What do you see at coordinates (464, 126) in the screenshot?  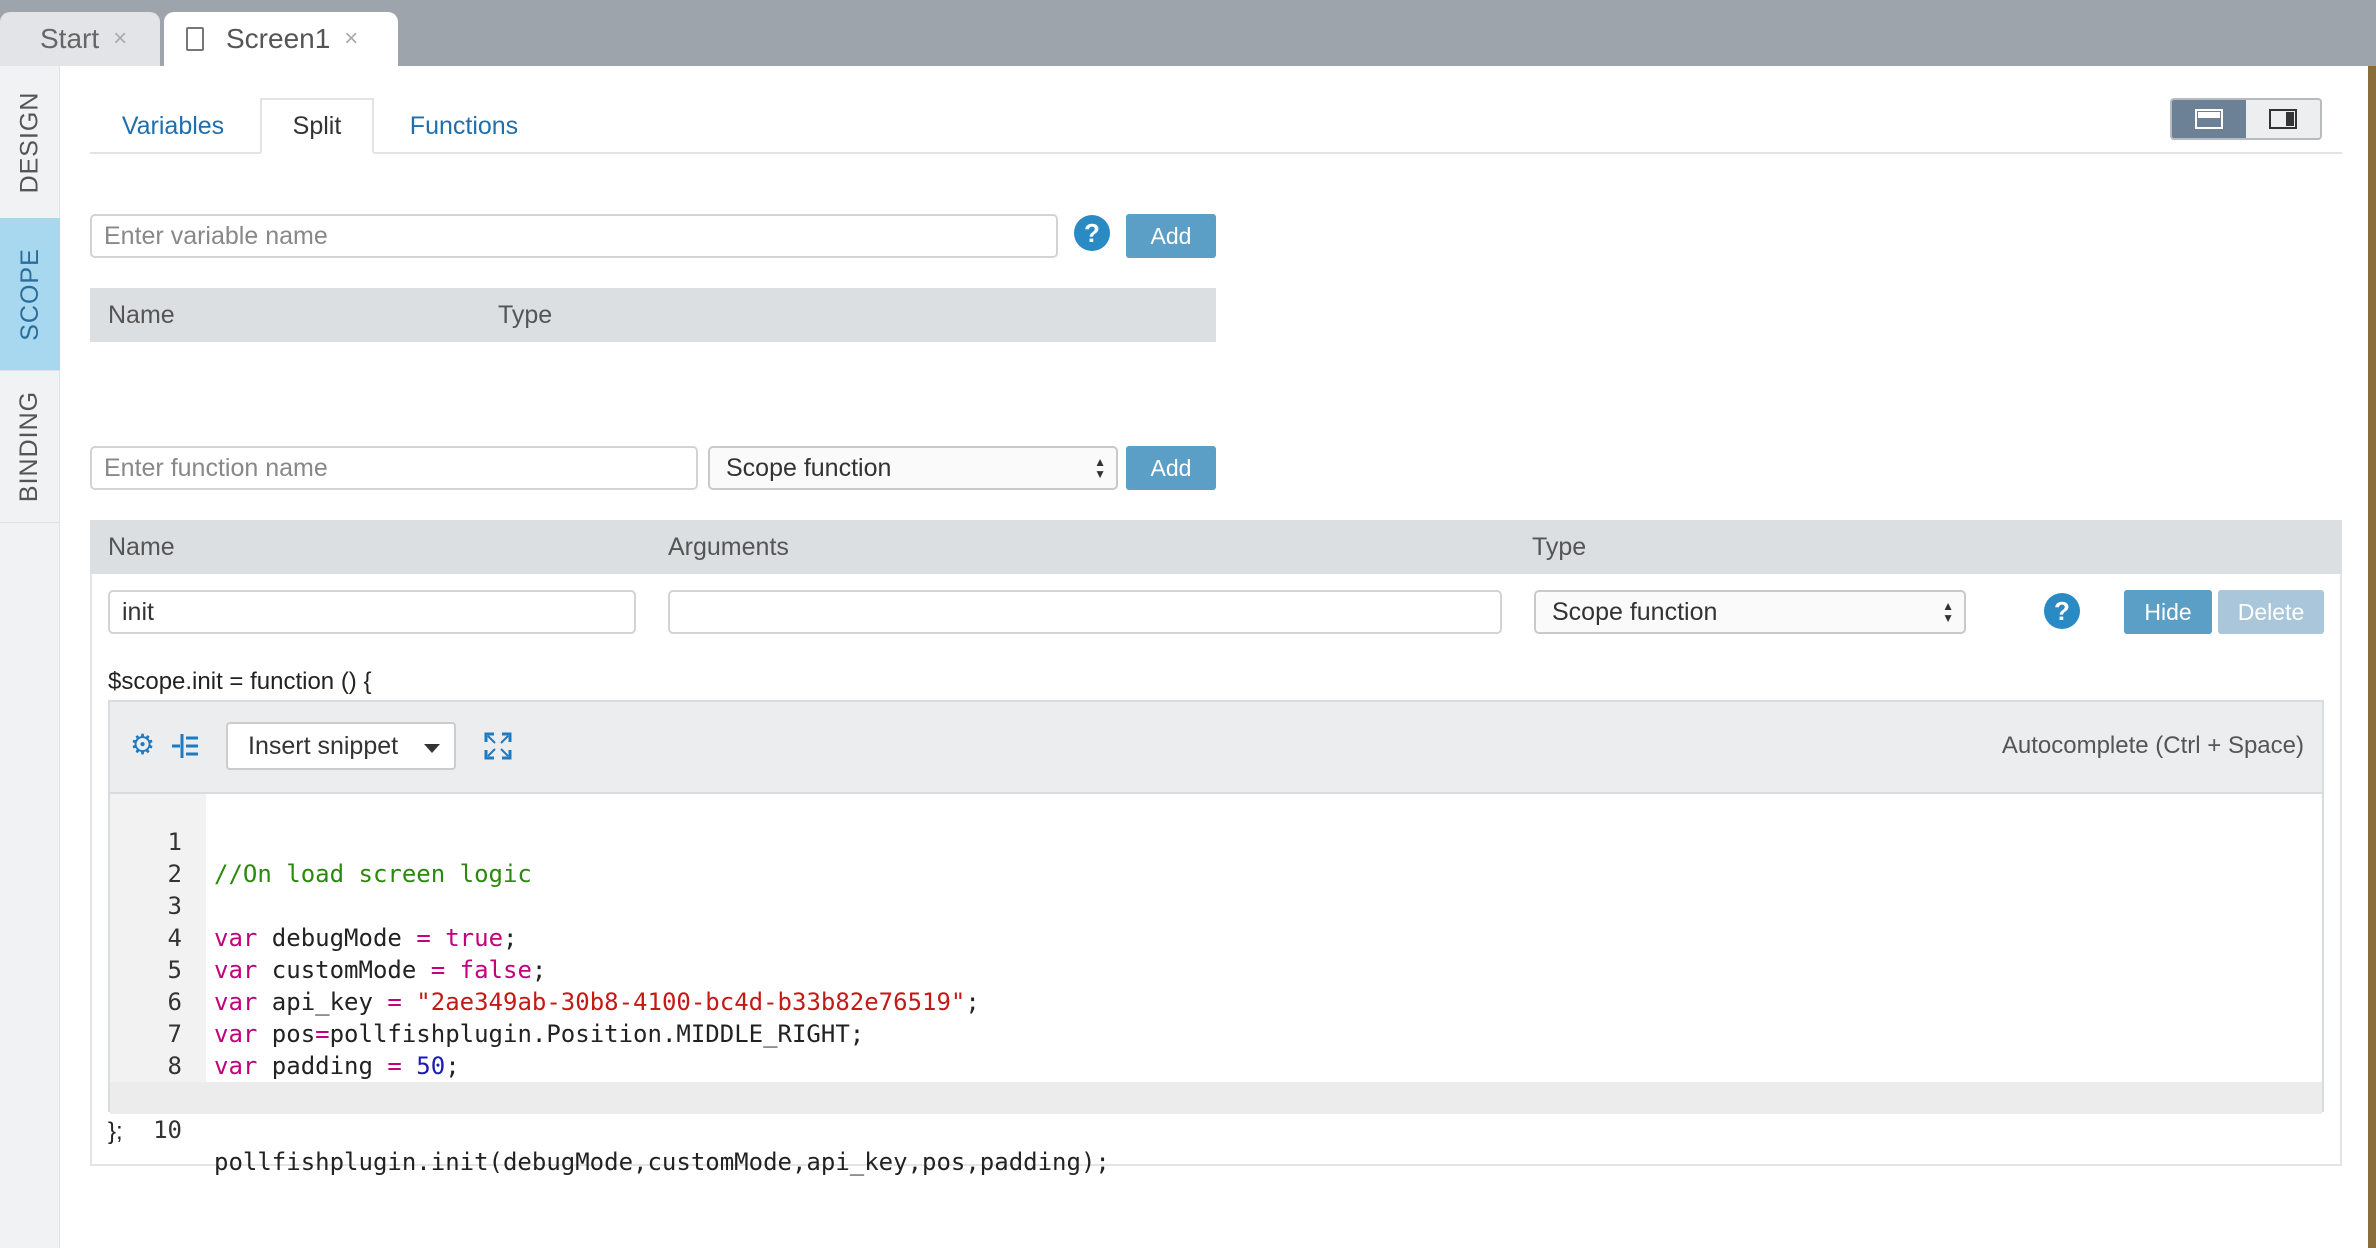 I see `tab-functions: Functions` at bounding box center [464, 126].